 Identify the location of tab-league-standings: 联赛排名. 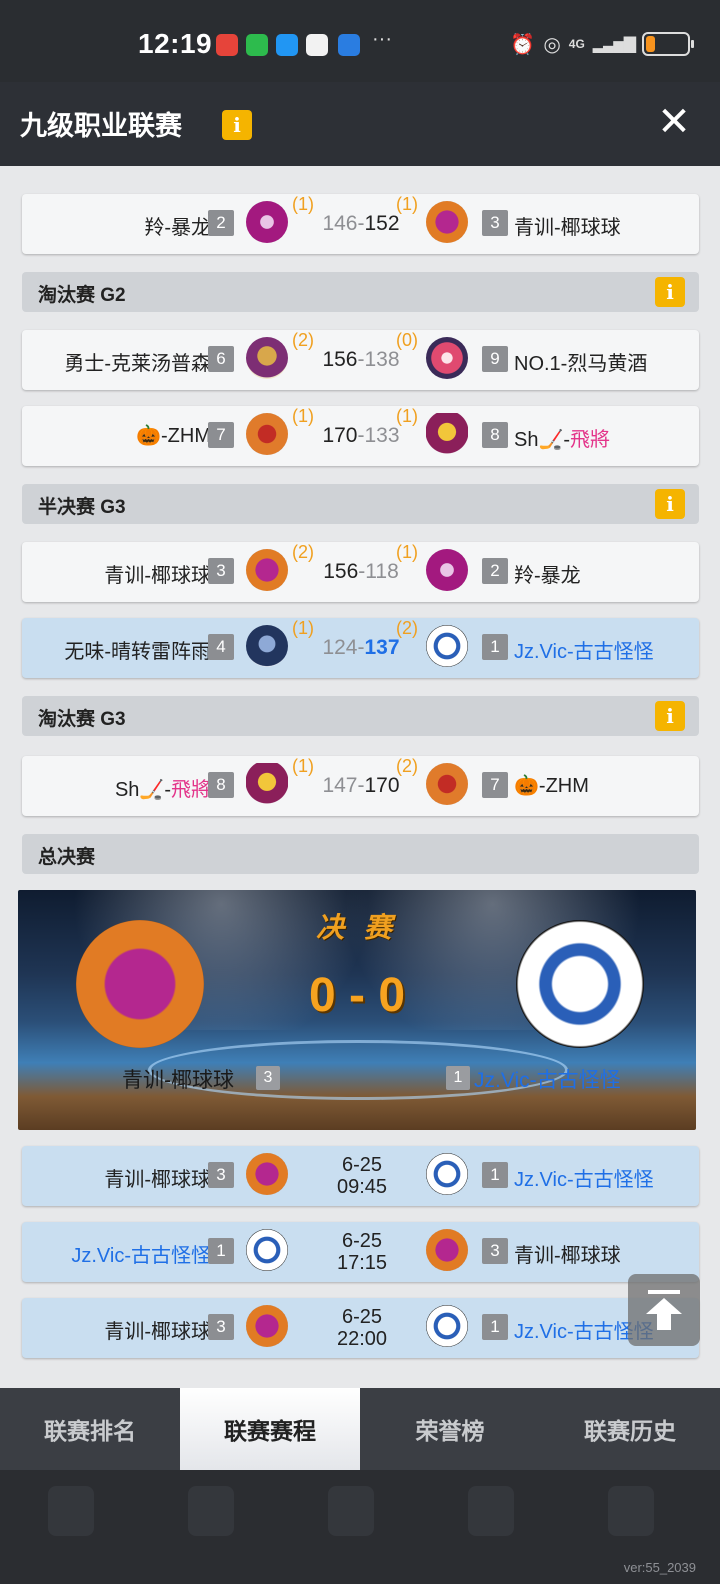
(90, 1429).